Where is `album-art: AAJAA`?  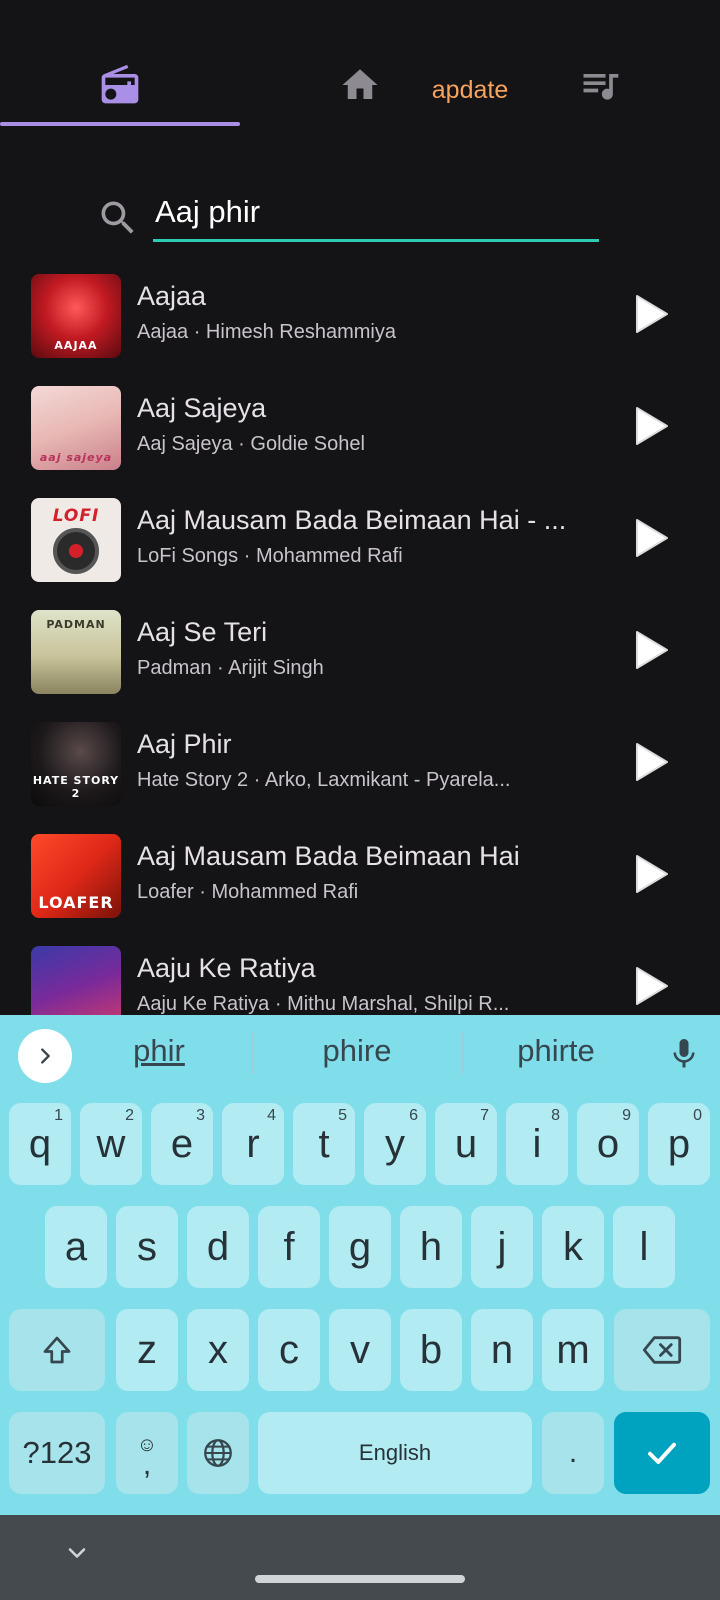
album-art: AAJAA is located at coordinates (76, 316).